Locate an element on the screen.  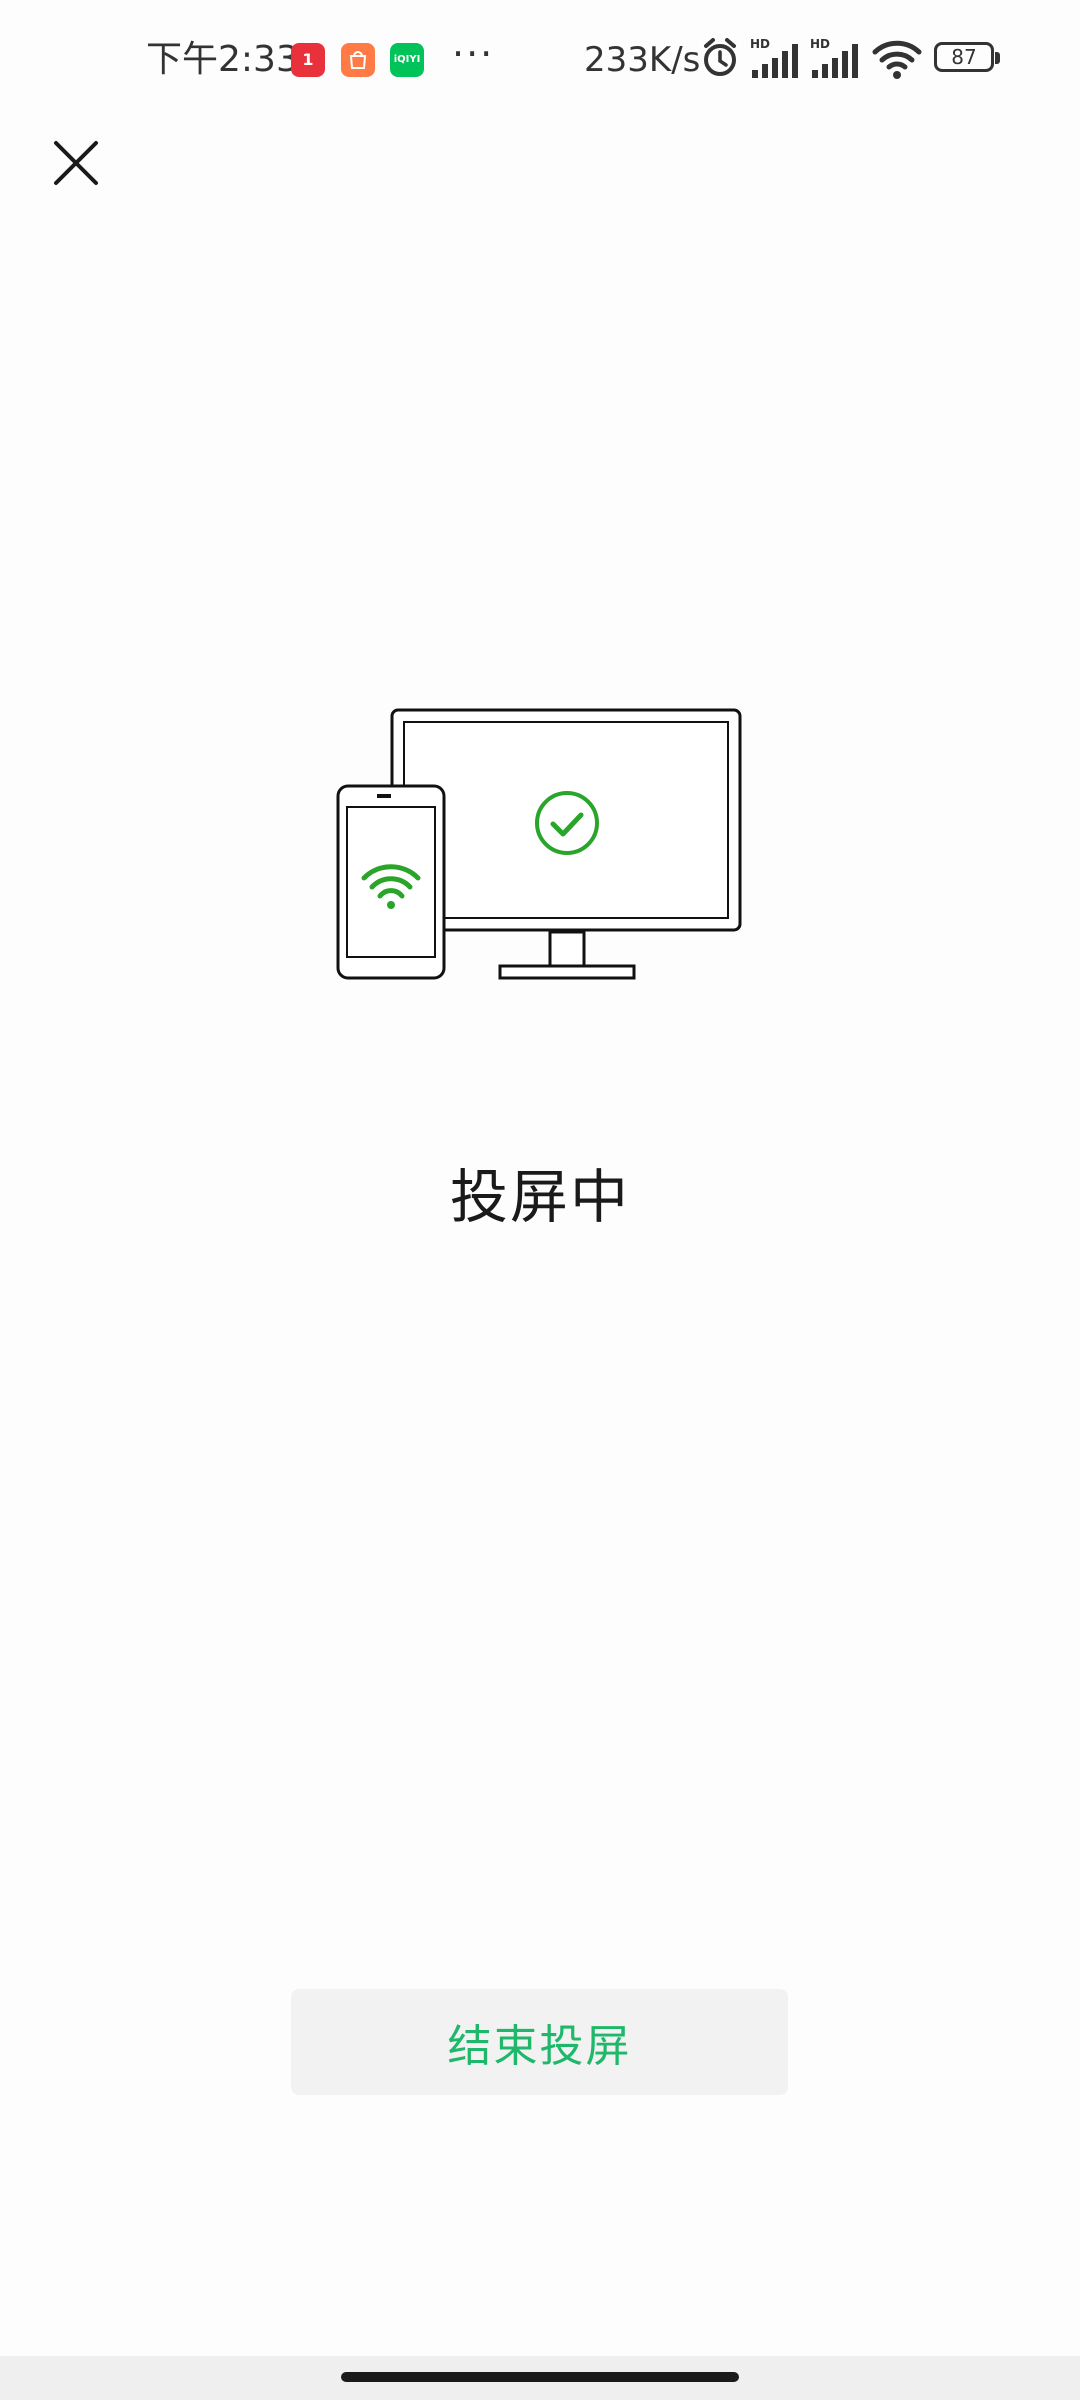
shopping-bag-icon is located at coordinates (358, 60).